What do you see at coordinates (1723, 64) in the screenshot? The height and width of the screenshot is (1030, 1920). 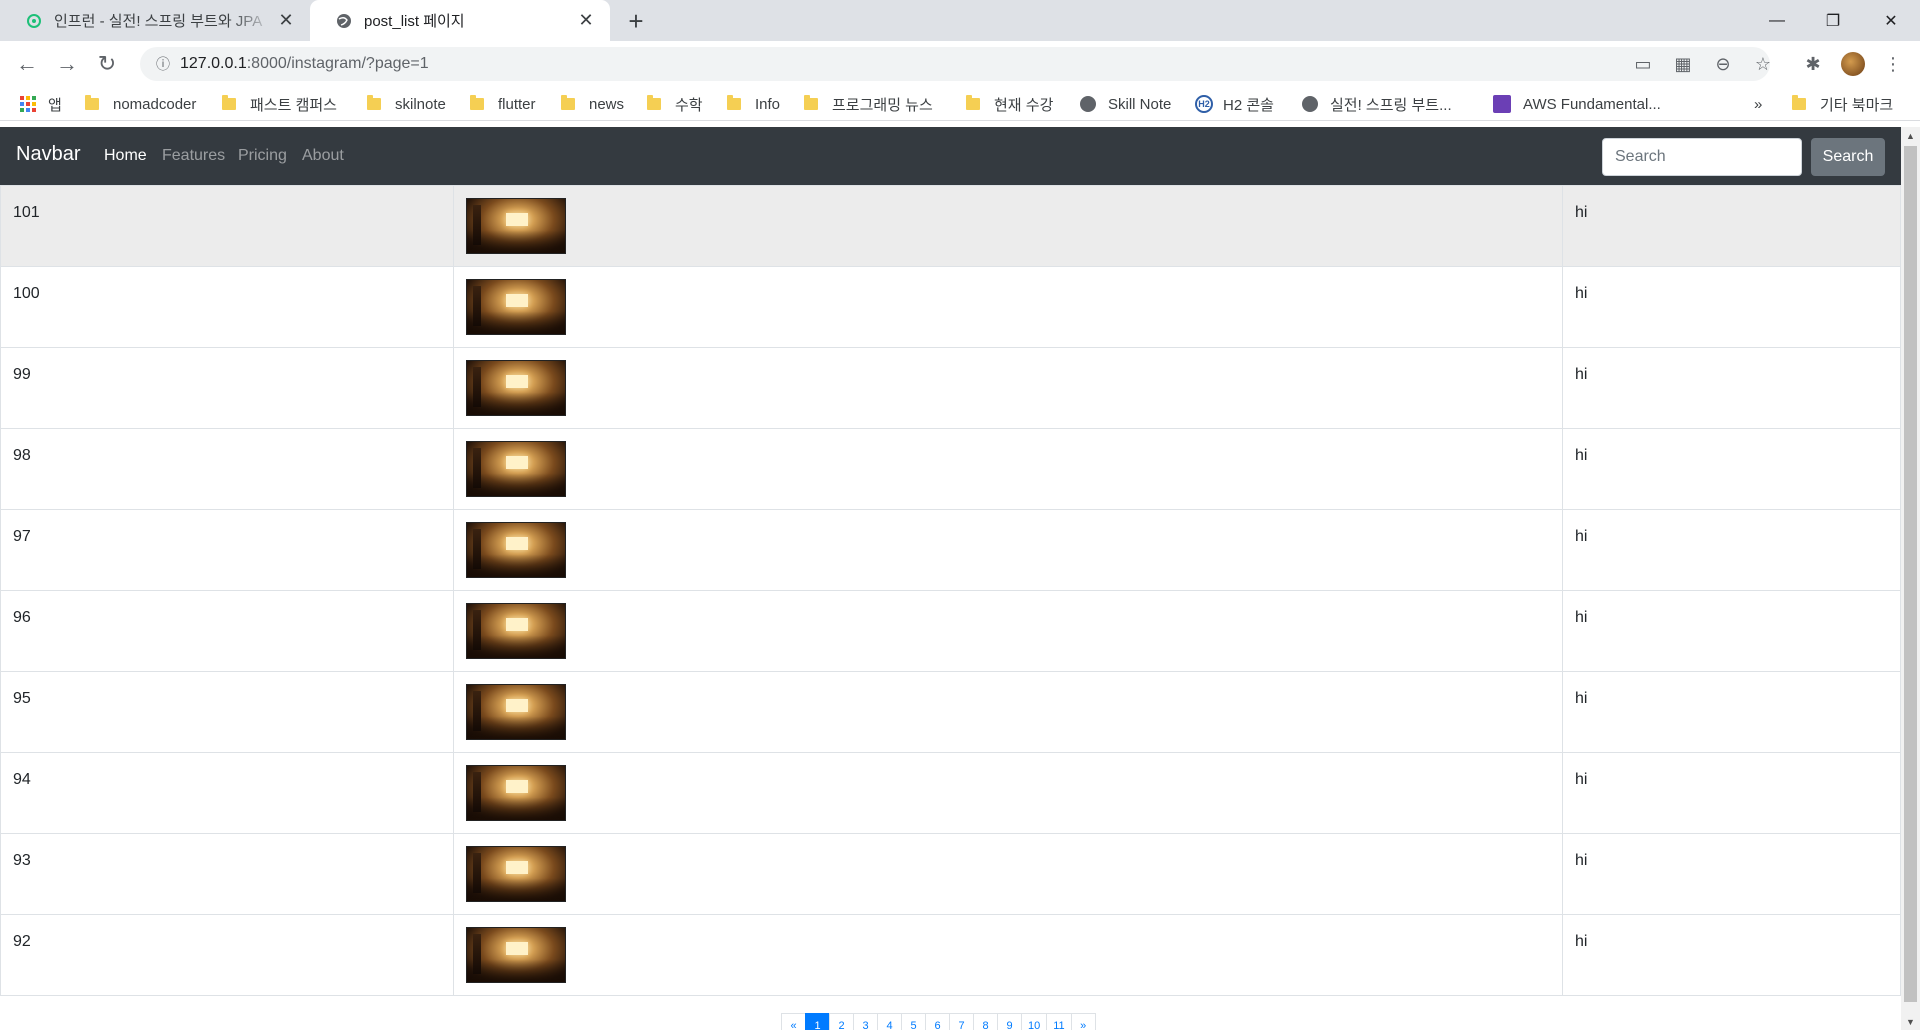 I see `zoom-icon: ⊖` at bounding box center [1723, 64].